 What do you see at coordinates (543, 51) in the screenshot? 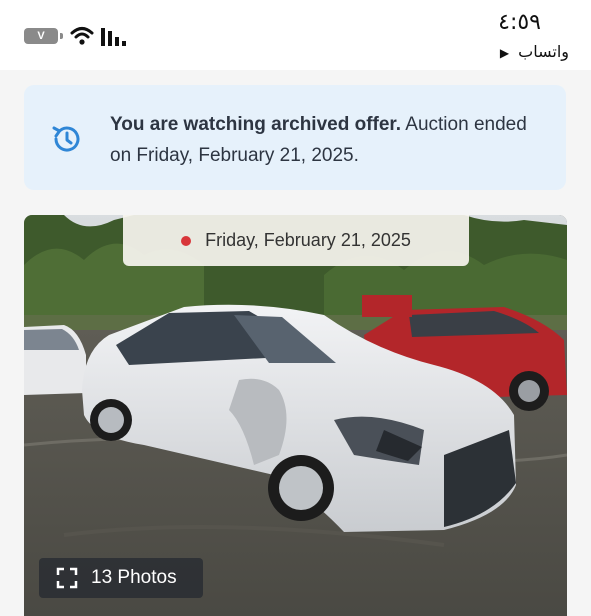
I see `back-app-label: واتساب` at bounding box center [543, 51].